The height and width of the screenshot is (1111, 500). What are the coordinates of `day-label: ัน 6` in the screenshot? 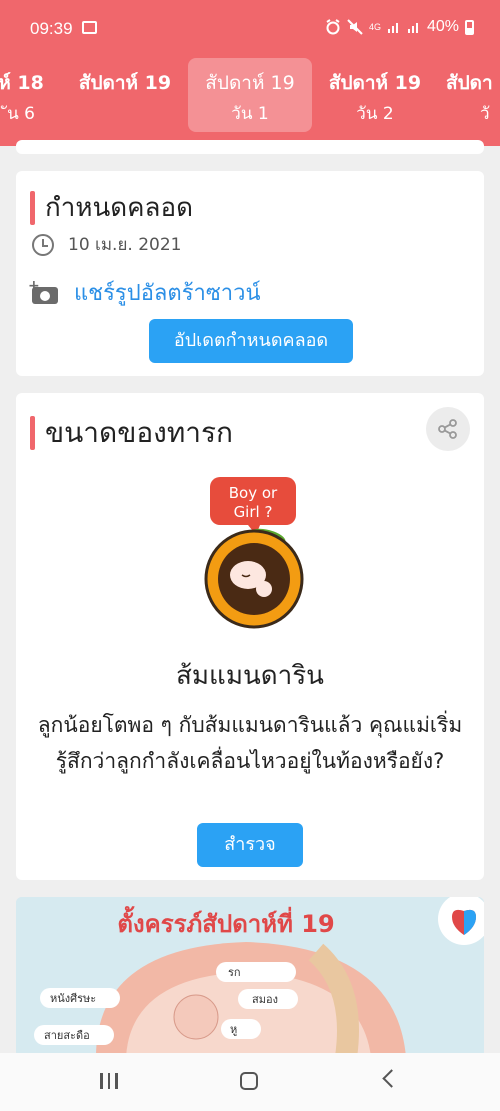 It's located at (21, 114).